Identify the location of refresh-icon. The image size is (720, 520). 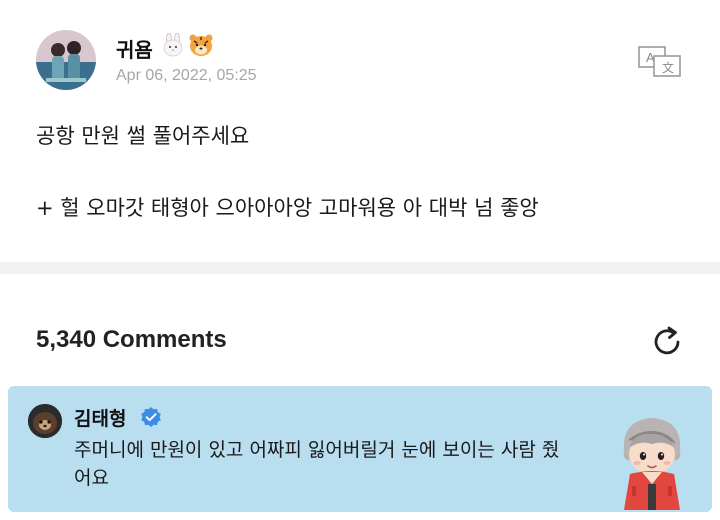
(667, 342).